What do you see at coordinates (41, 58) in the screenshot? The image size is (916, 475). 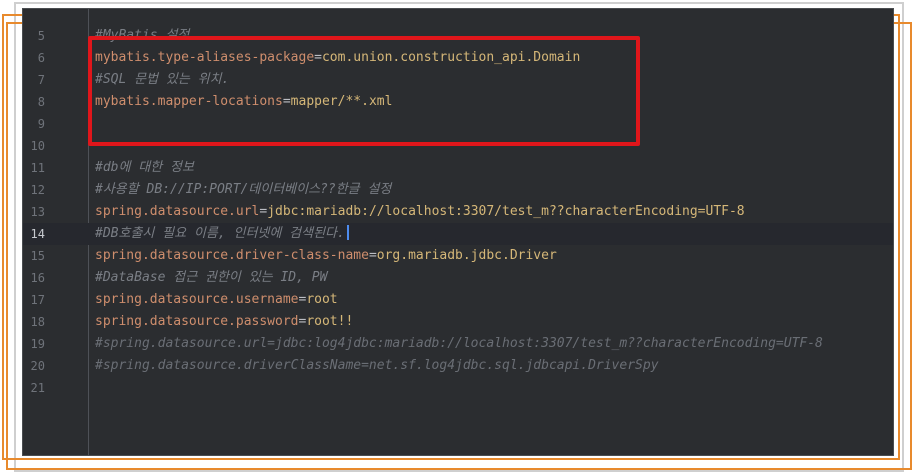 I see `line-number: 6` at bounding box center [41, 58].